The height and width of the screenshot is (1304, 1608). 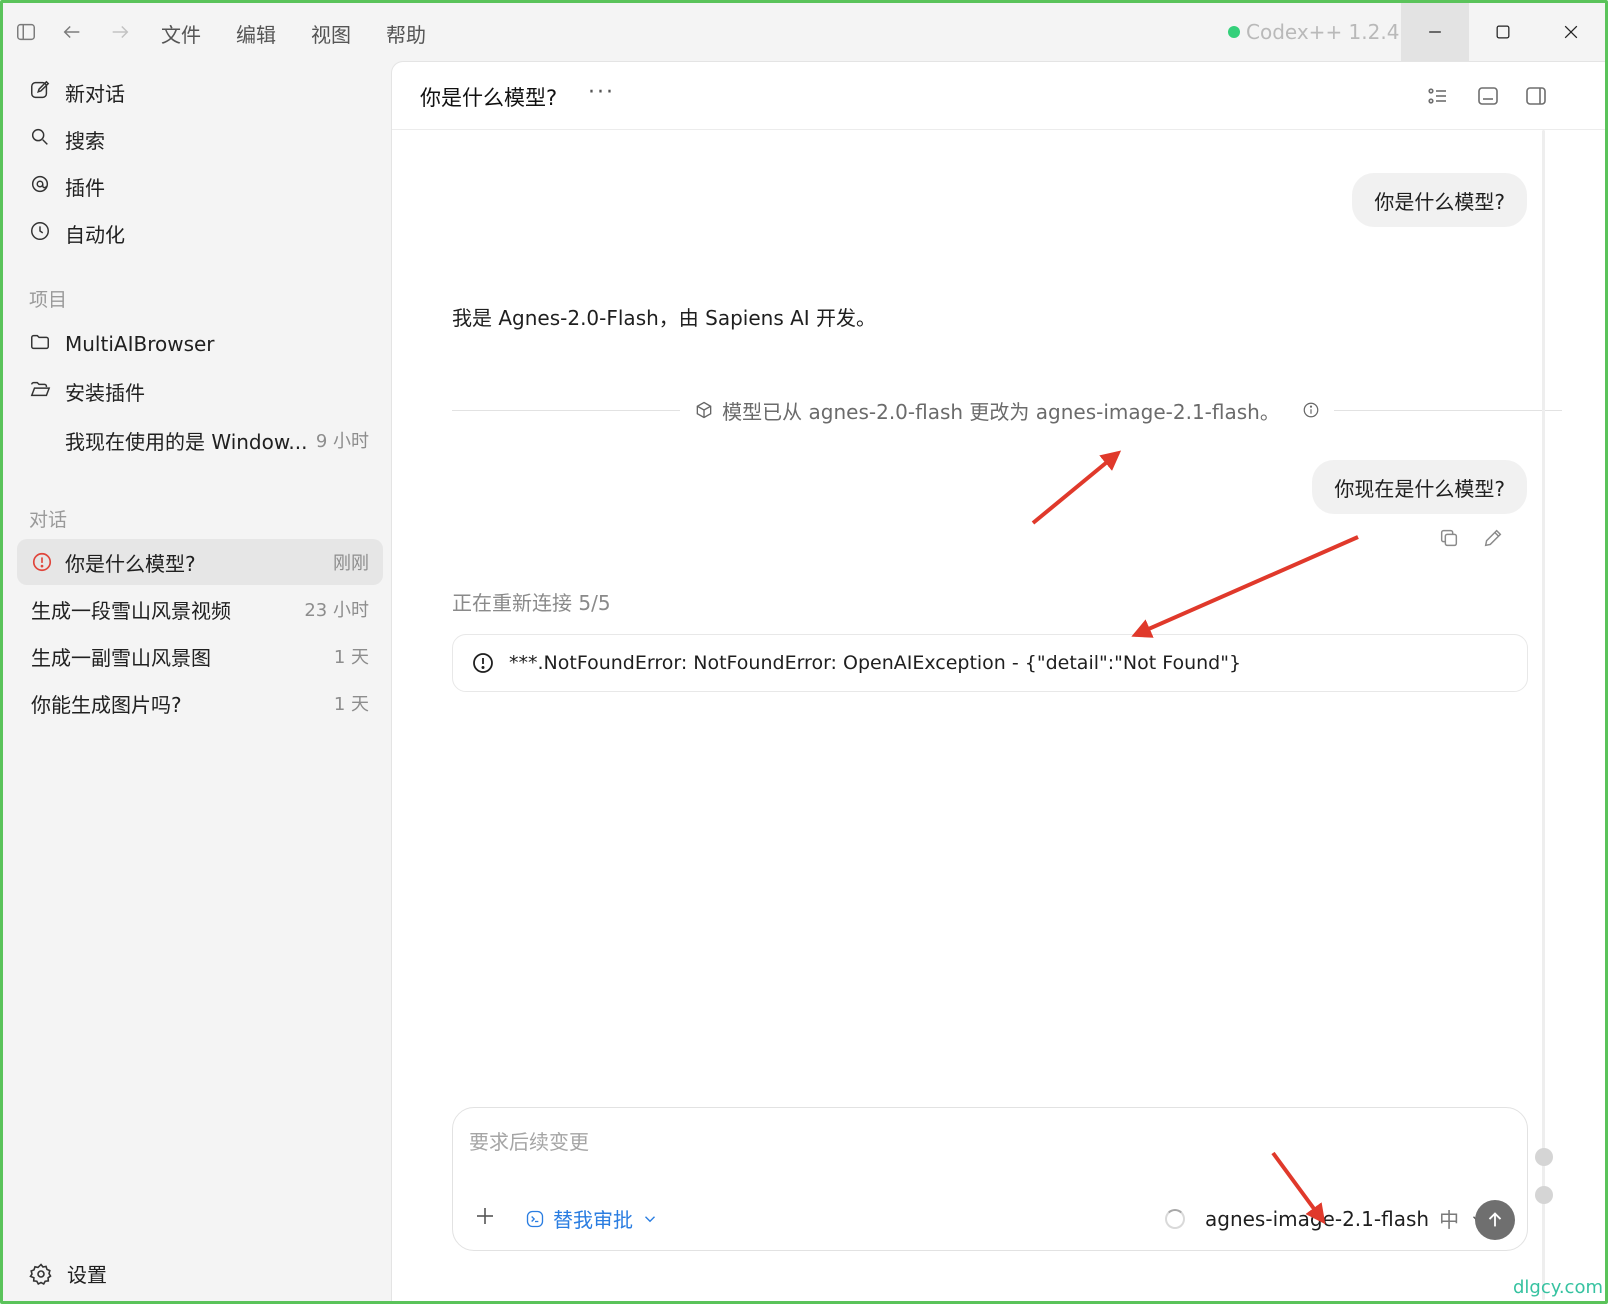 I want to click on nav-automation: 自动化, so click(x=77, y=233).